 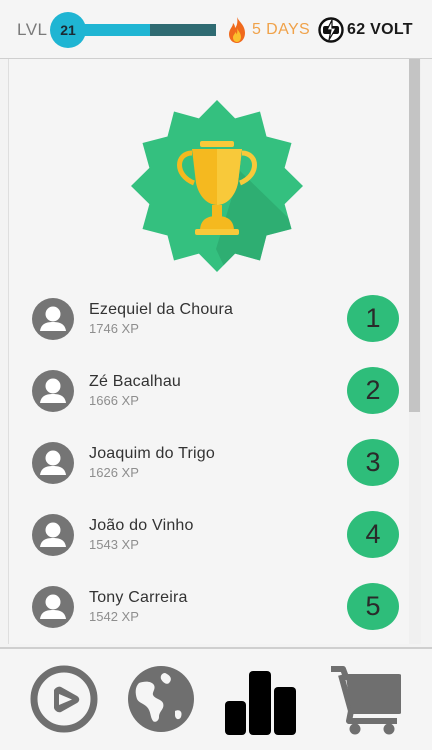 I want to click on leaderboard-row: Tony Carreira 1542 XP 5, so click(x=209, y=607).